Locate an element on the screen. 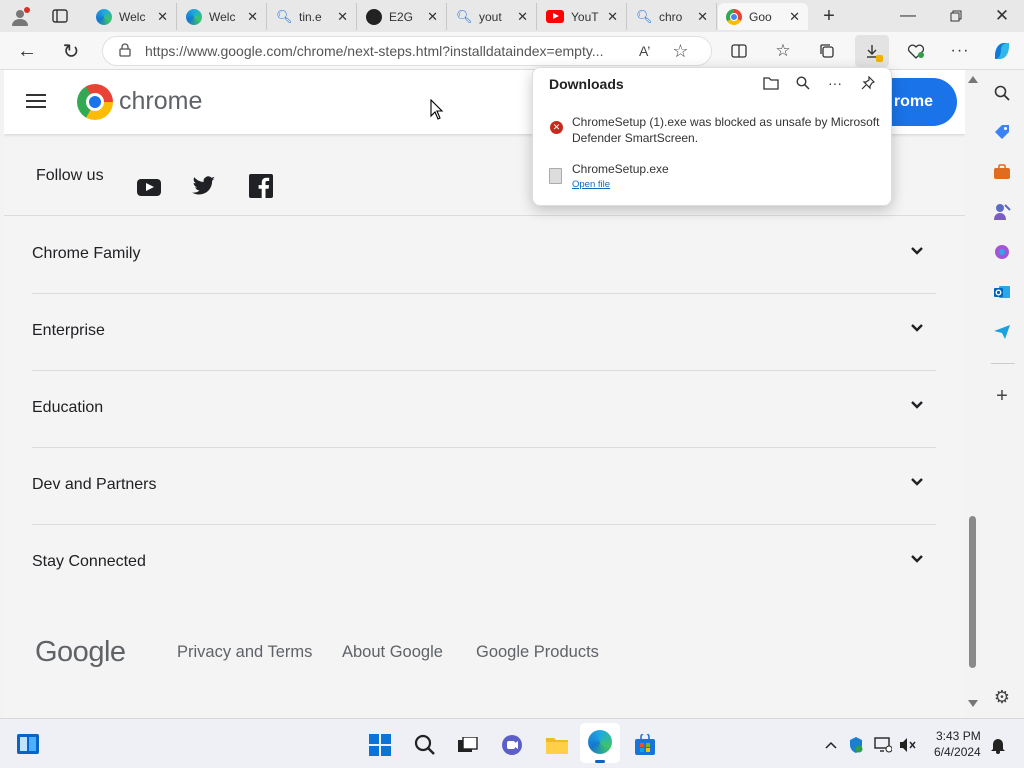  windows-taskbar: 3:43 PM 6/4/2024 is located at coordinates (512, 743).